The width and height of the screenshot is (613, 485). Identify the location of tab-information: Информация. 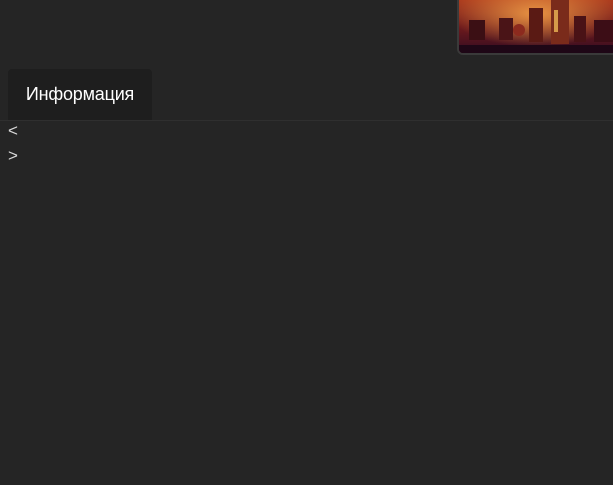
(80, 94).